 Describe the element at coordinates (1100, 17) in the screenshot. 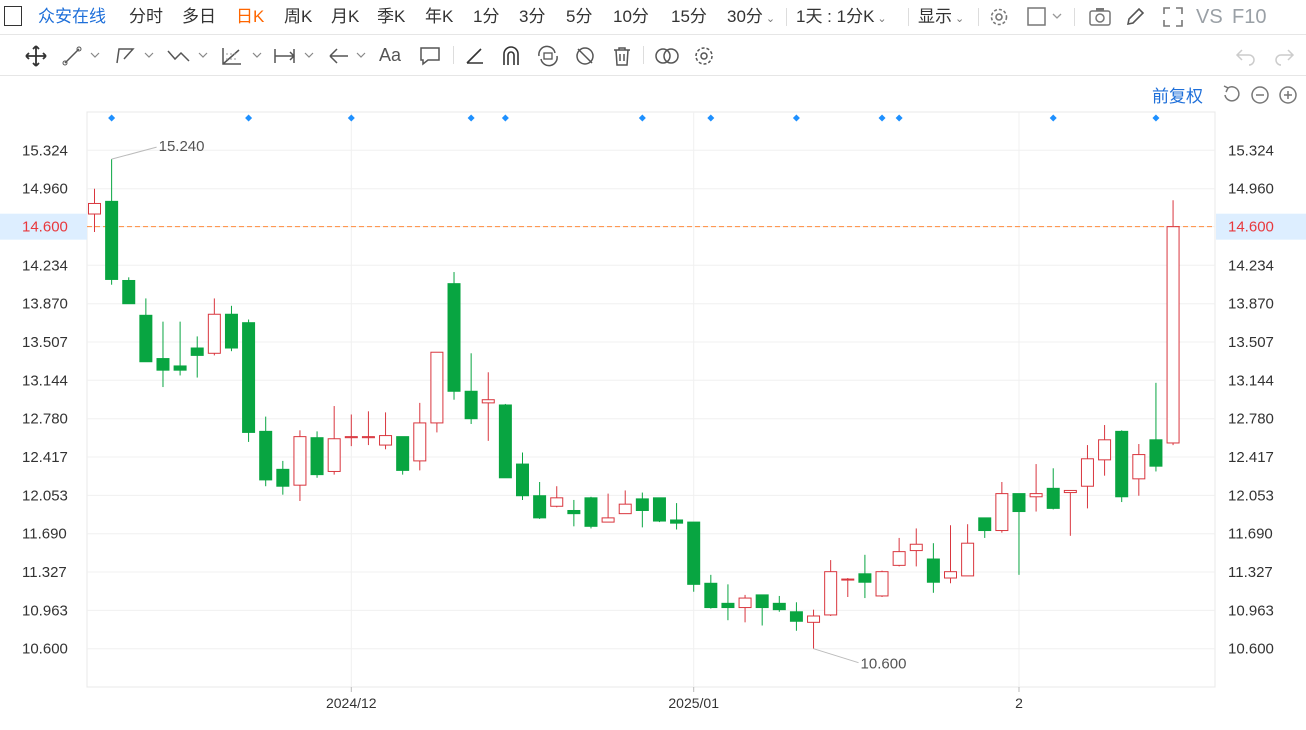

I see `screenshot-icon` at that location.